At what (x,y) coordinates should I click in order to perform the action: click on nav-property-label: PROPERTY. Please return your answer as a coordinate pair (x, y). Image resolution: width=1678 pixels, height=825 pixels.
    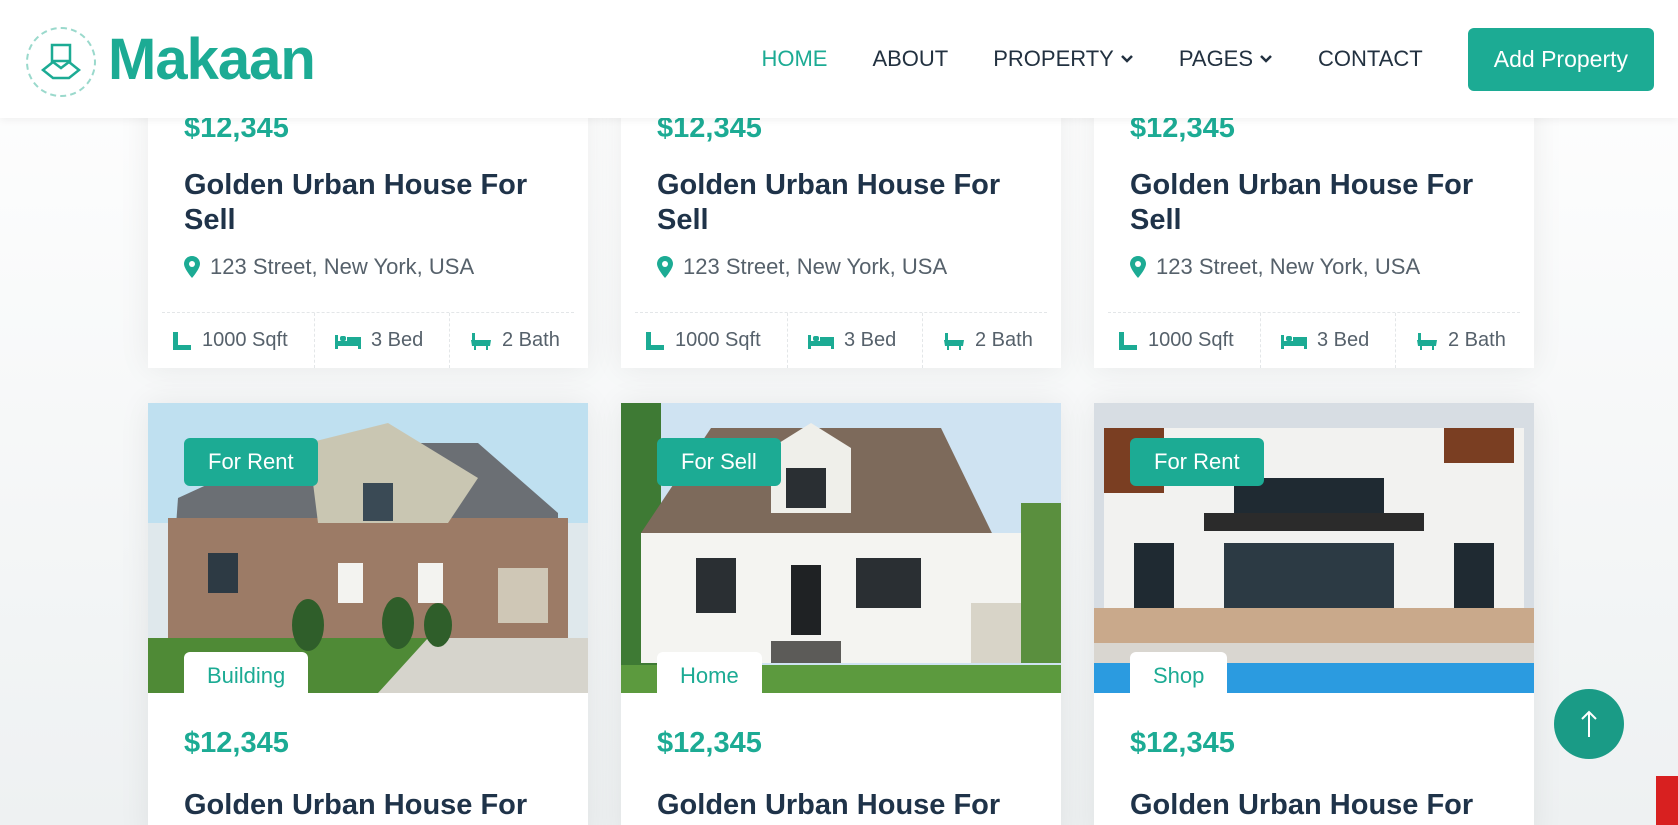
    Looking at the image, I should click on (1053, 58).